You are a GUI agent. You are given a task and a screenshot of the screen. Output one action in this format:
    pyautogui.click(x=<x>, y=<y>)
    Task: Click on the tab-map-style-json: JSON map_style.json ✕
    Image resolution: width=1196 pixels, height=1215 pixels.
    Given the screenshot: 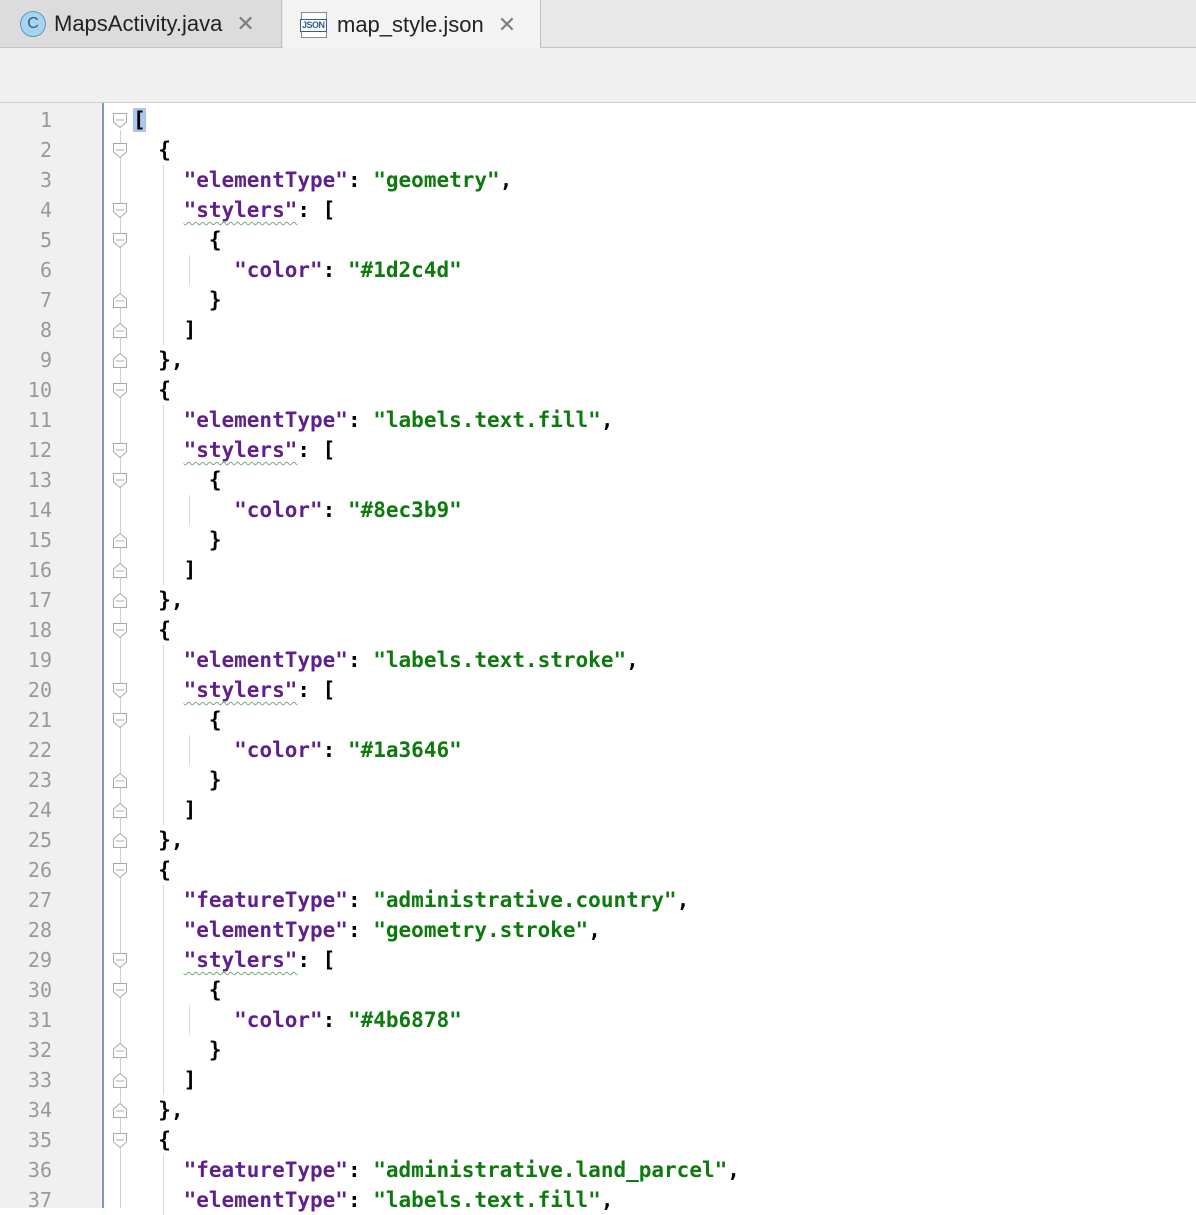 What is the action you would take?
    pyautogui.click(x=412, y=24)
    